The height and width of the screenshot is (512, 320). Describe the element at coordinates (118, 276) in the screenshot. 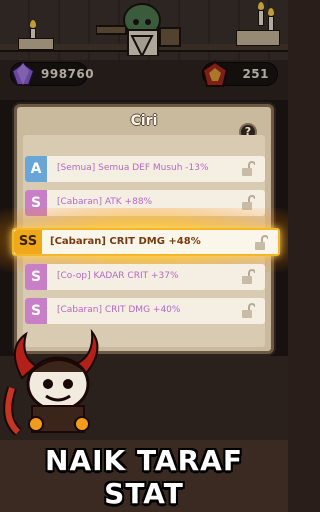

I see `stat-text: [Co-op] KADAR CRIT +37%` at that location.